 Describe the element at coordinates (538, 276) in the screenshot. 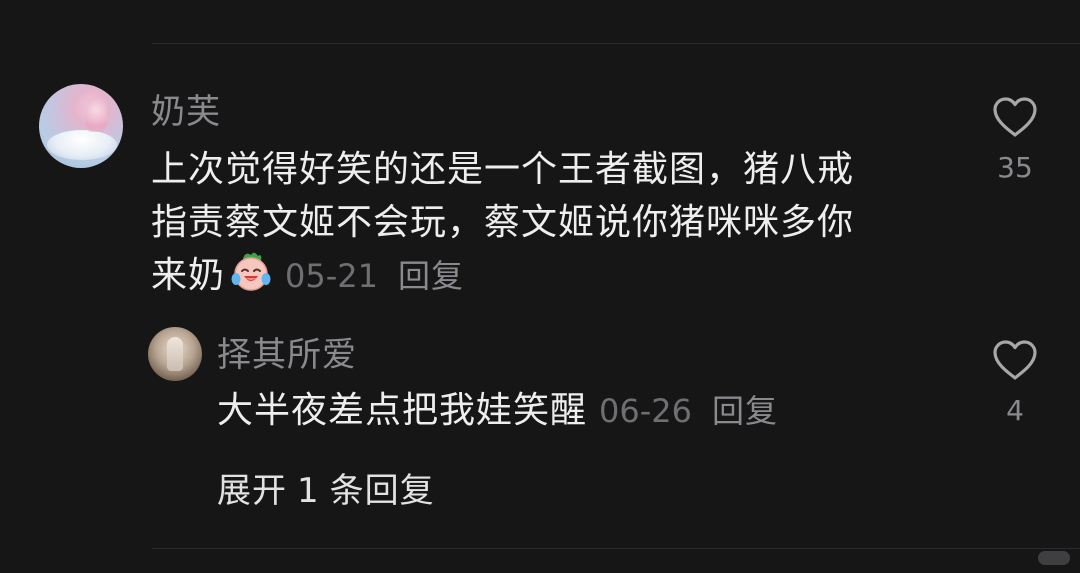

I see `comment-text-line-last: 来奶 05-21 回复` at that location.